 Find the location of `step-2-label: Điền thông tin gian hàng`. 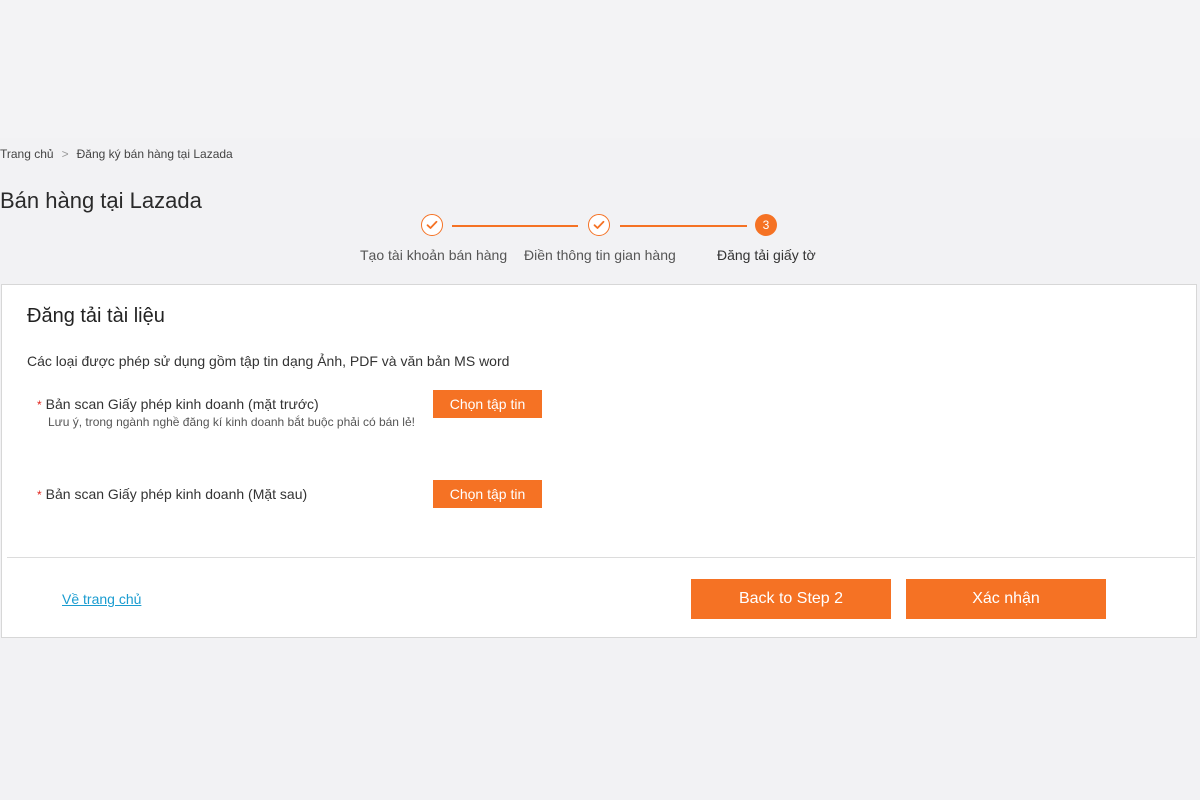

step-2-label: Điền thông tin gian hàng is located at coordinates (600, 255).